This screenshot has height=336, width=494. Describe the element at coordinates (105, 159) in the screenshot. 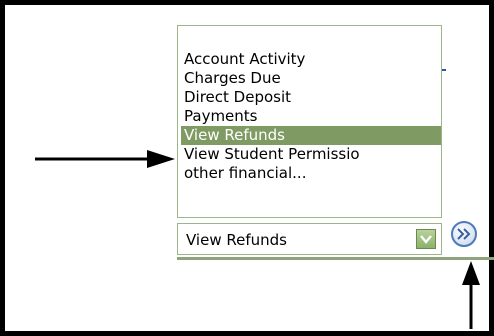

I see `right-arrow-icon` at that location.